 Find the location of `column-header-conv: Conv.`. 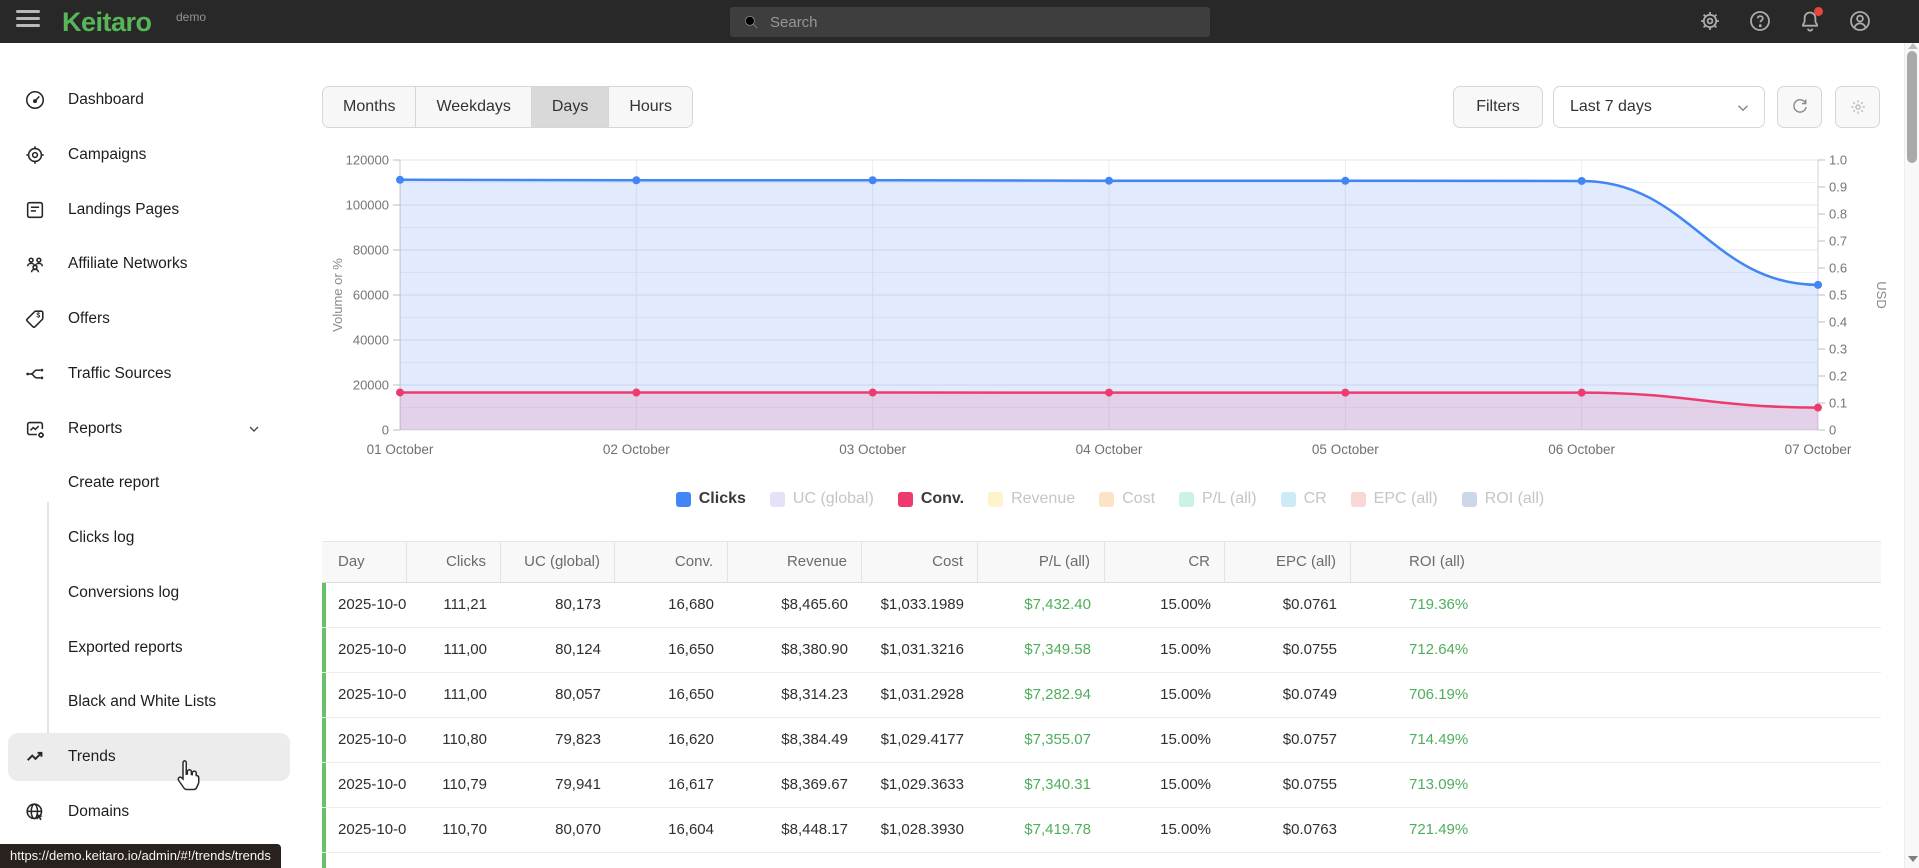

column-header-conv: Conv. is located at coordinates (671, 562).